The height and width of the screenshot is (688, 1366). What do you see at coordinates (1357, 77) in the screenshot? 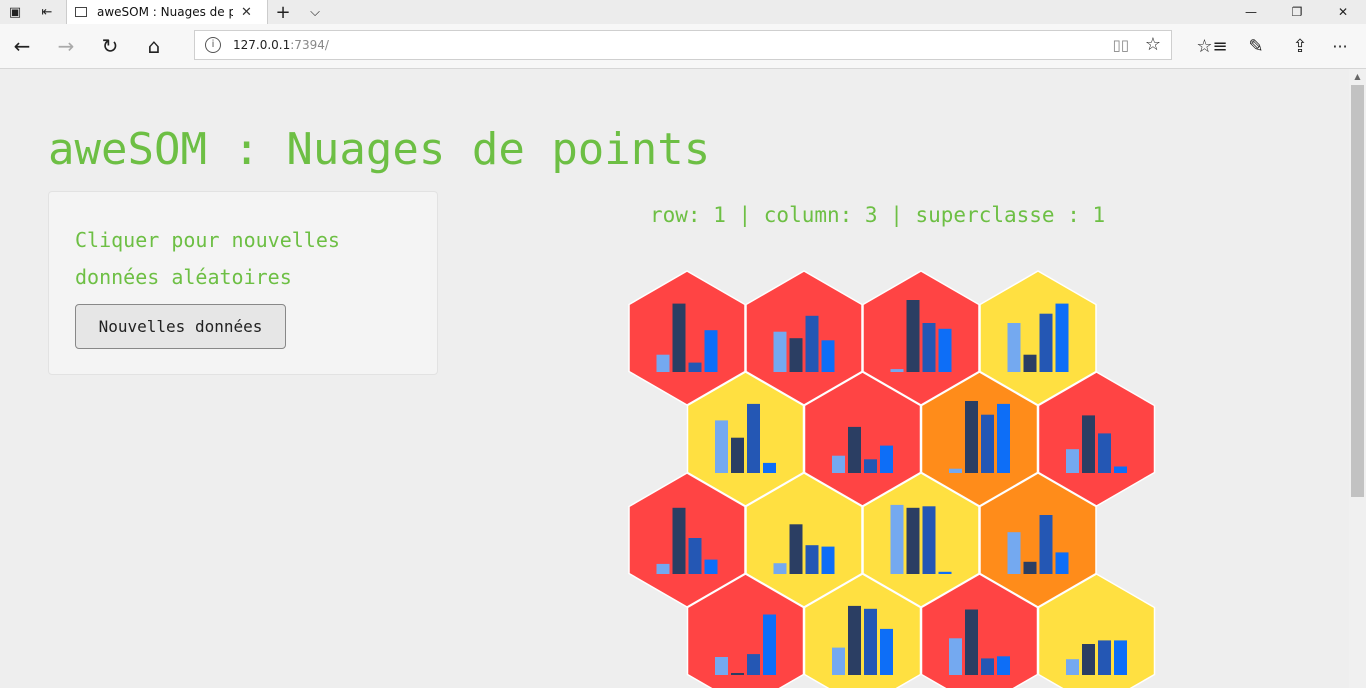
I see `scroll-up-icon: ▲` at bounding box center [1357, 77].